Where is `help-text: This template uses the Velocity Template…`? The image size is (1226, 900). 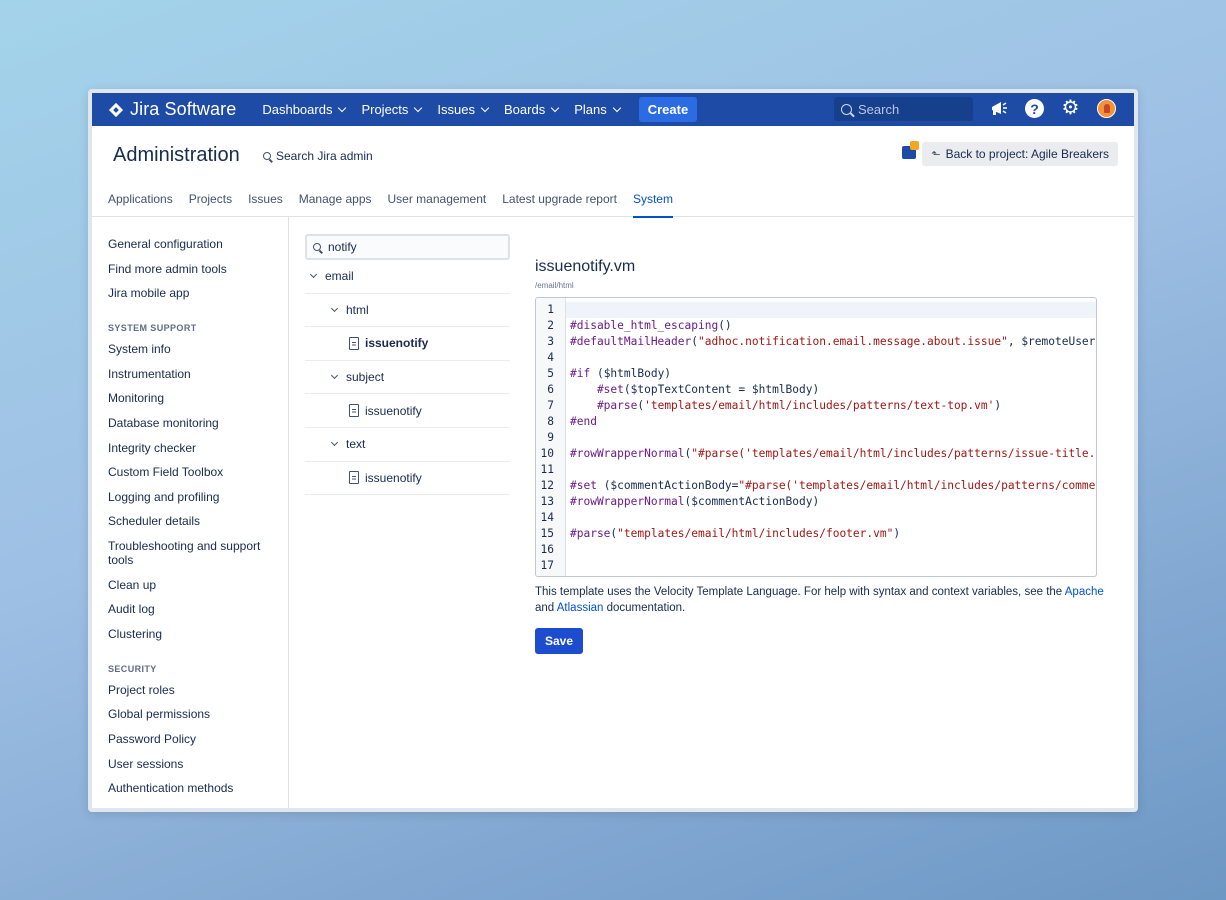
help-text: This template uses the Velocity Template… is located at coordinates (820, 600).